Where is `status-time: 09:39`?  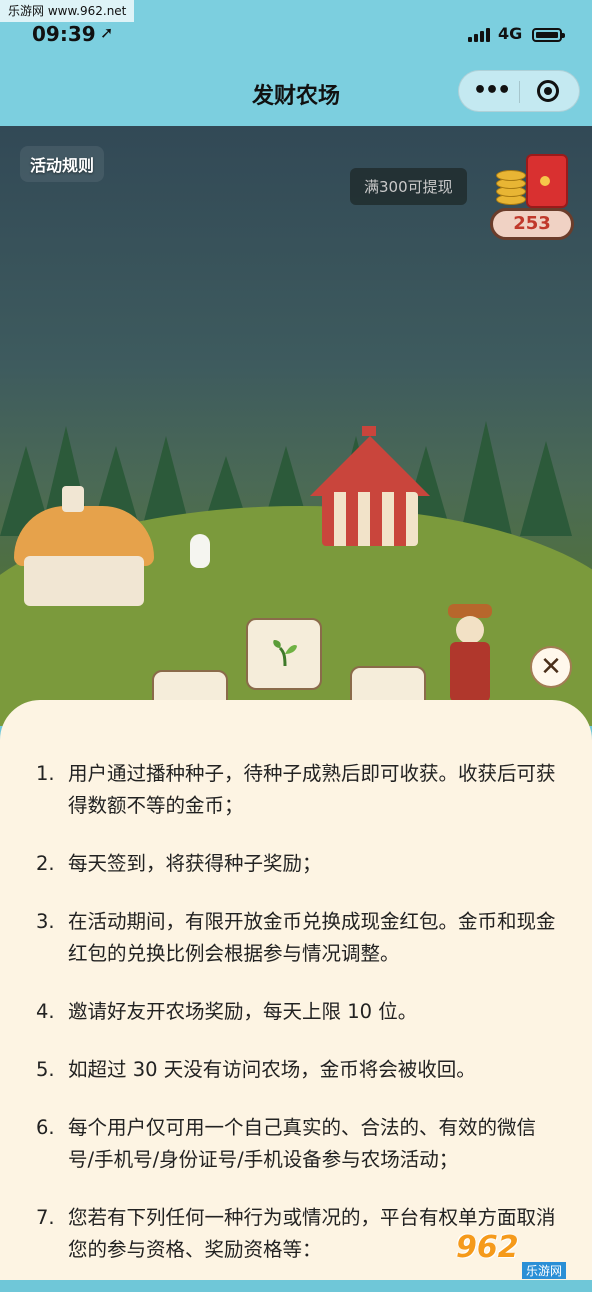 status-time: 09:39 is located at coordinates (64, 34).